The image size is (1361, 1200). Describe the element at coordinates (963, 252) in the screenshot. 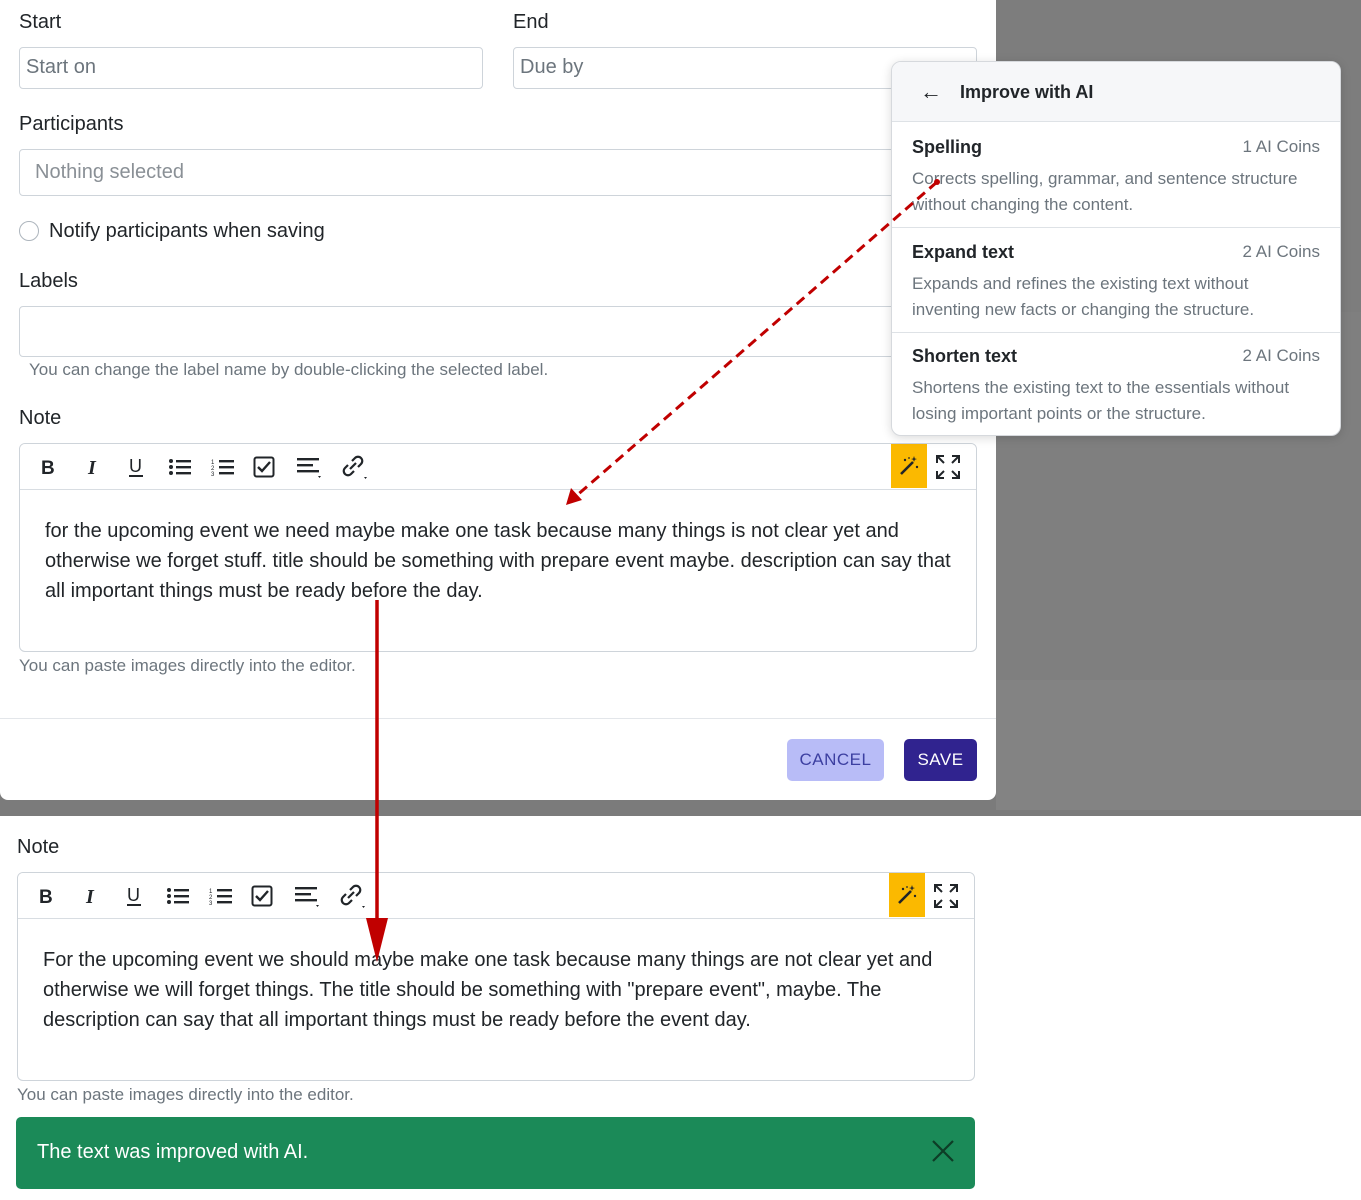

I see `option-name: Expand text` at that location.